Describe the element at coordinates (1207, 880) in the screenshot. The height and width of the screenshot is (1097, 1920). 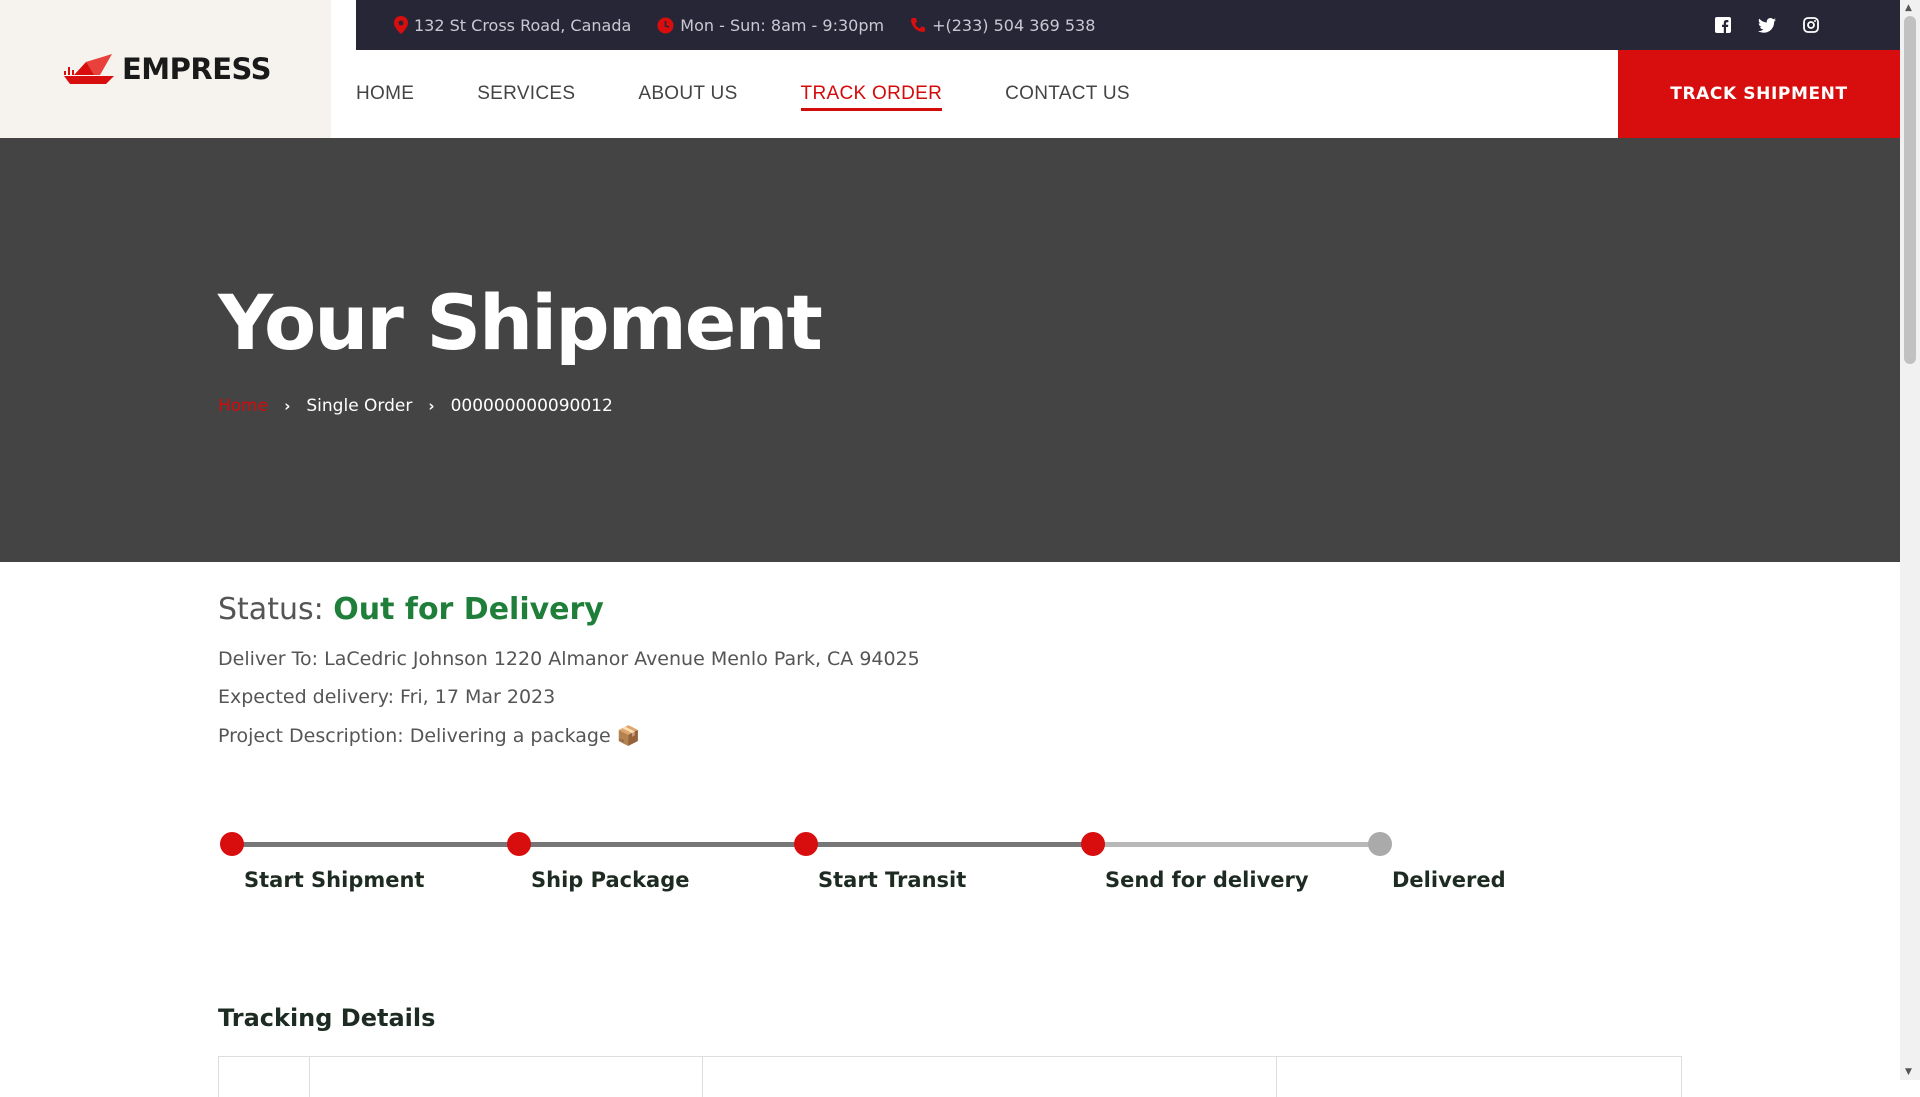
I see `progress-step-label: Send for delivery` at that location.